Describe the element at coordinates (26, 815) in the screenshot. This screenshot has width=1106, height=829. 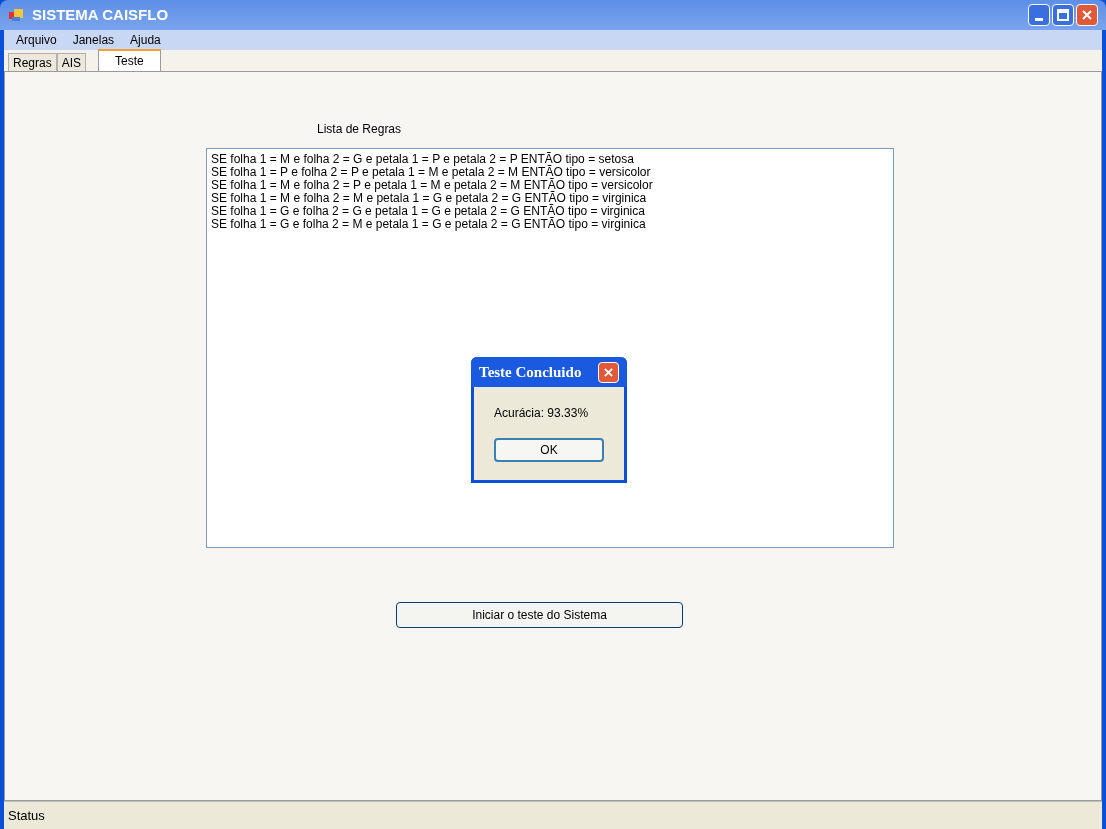
I see `status-text: Status` at that location.